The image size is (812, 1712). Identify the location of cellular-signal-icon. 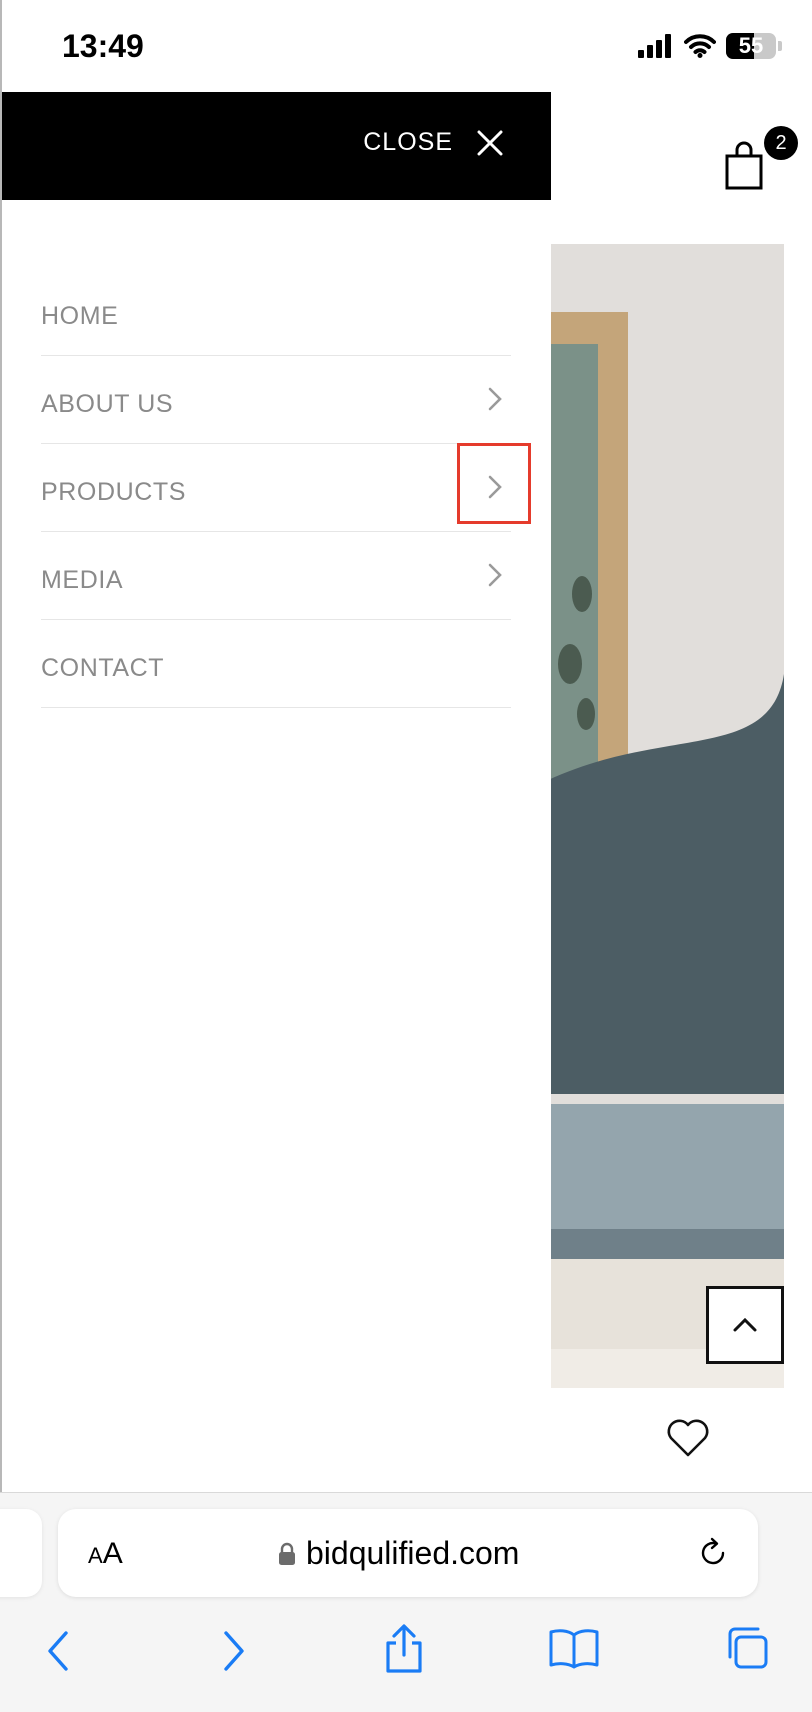
(654, 46).